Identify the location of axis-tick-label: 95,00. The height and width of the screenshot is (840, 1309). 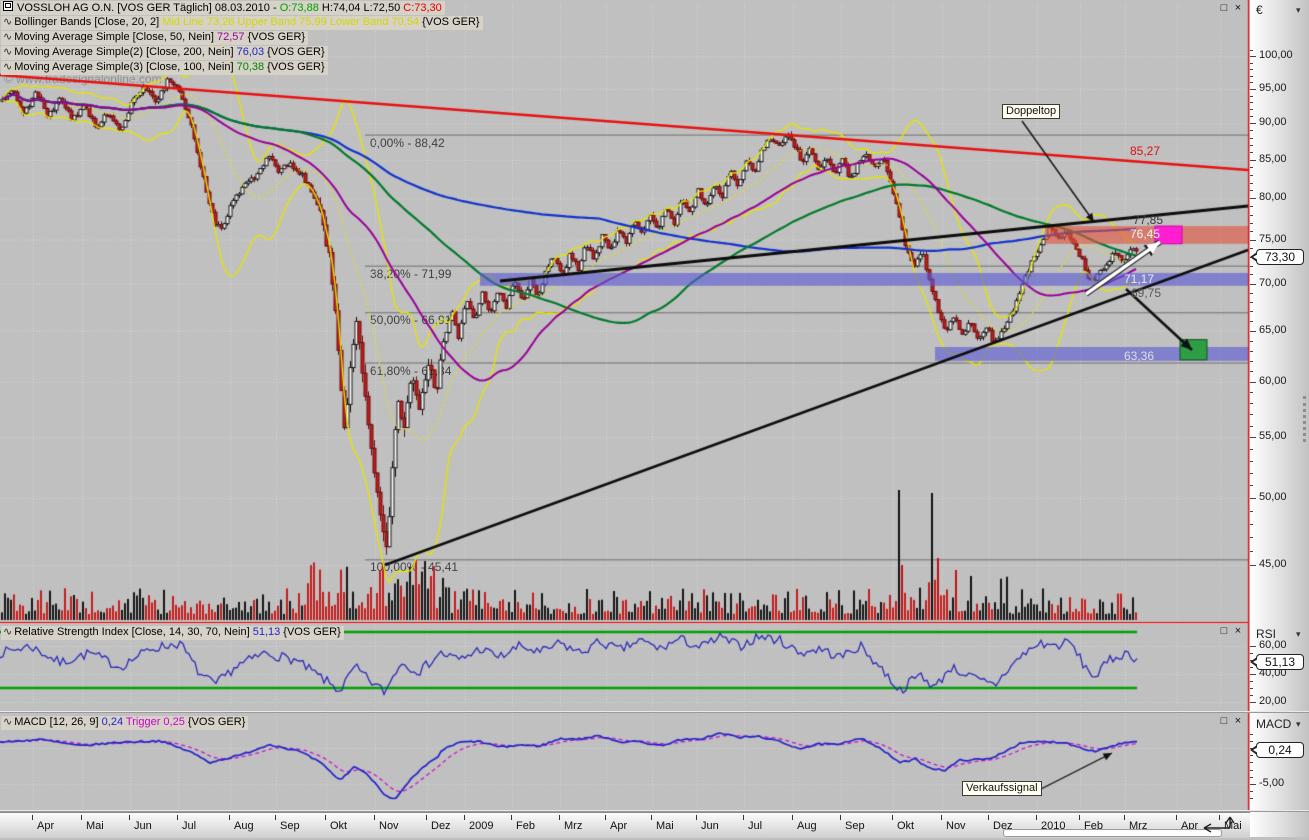
(1273, 87).